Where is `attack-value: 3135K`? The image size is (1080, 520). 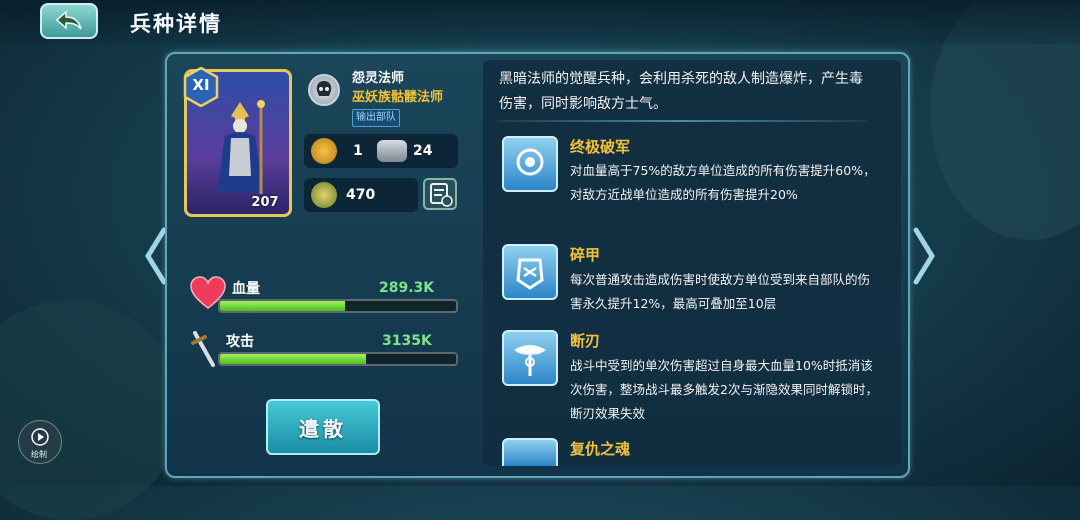
attack-value: 3135K is located at coordinates (407, 341).